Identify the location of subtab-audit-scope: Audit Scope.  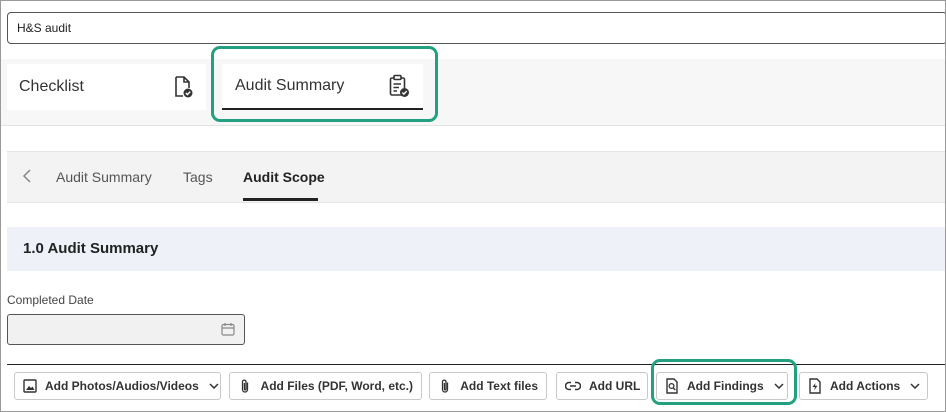
(284, 176).